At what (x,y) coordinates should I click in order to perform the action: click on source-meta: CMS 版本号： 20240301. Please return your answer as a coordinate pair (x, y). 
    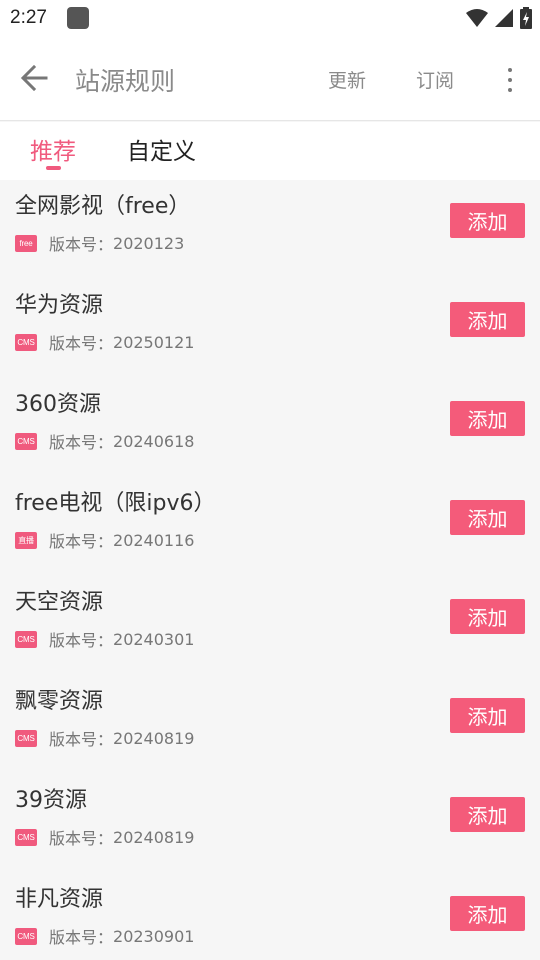
    Looking at the image, I should click on (104, 639).